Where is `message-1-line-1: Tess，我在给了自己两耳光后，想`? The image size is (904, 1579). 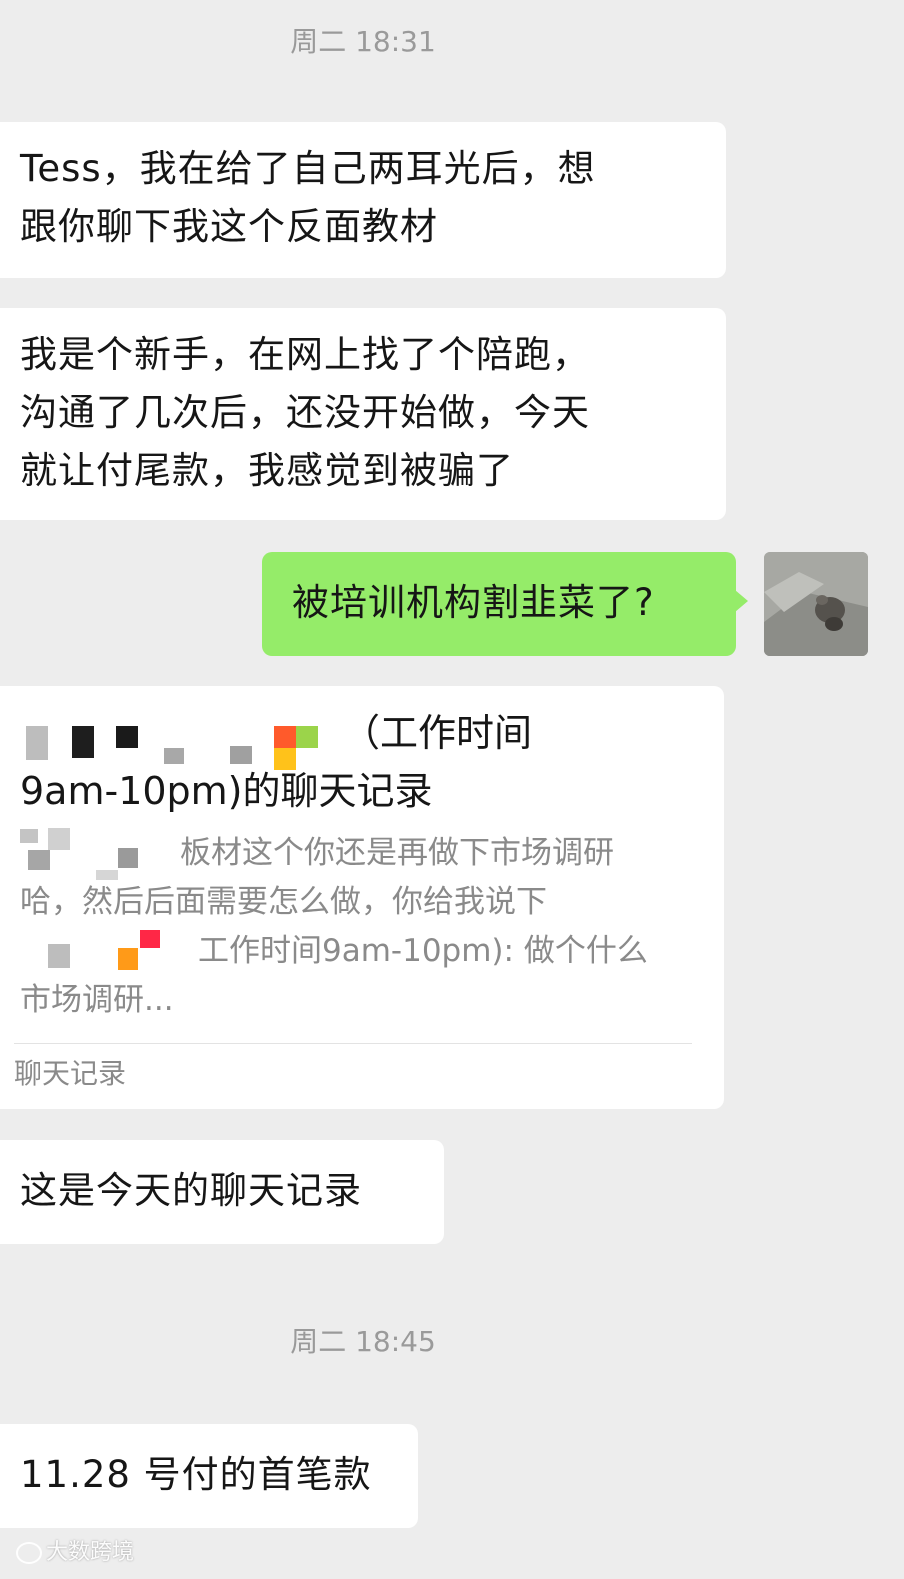
message-1-line-1: Tess，我在给了自己两耳光后，想 is located at coordinates (308, 168).